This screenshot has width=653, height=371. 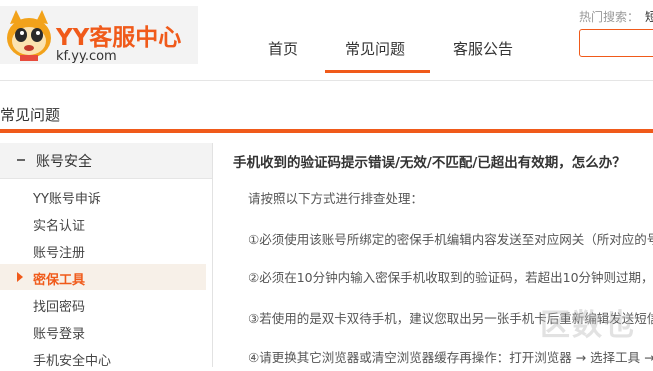 What do you see at coordinates (103, 250) in the screenshot?
I see `sidebar-item-register: 账号注册` at bounding box center [103, 250].